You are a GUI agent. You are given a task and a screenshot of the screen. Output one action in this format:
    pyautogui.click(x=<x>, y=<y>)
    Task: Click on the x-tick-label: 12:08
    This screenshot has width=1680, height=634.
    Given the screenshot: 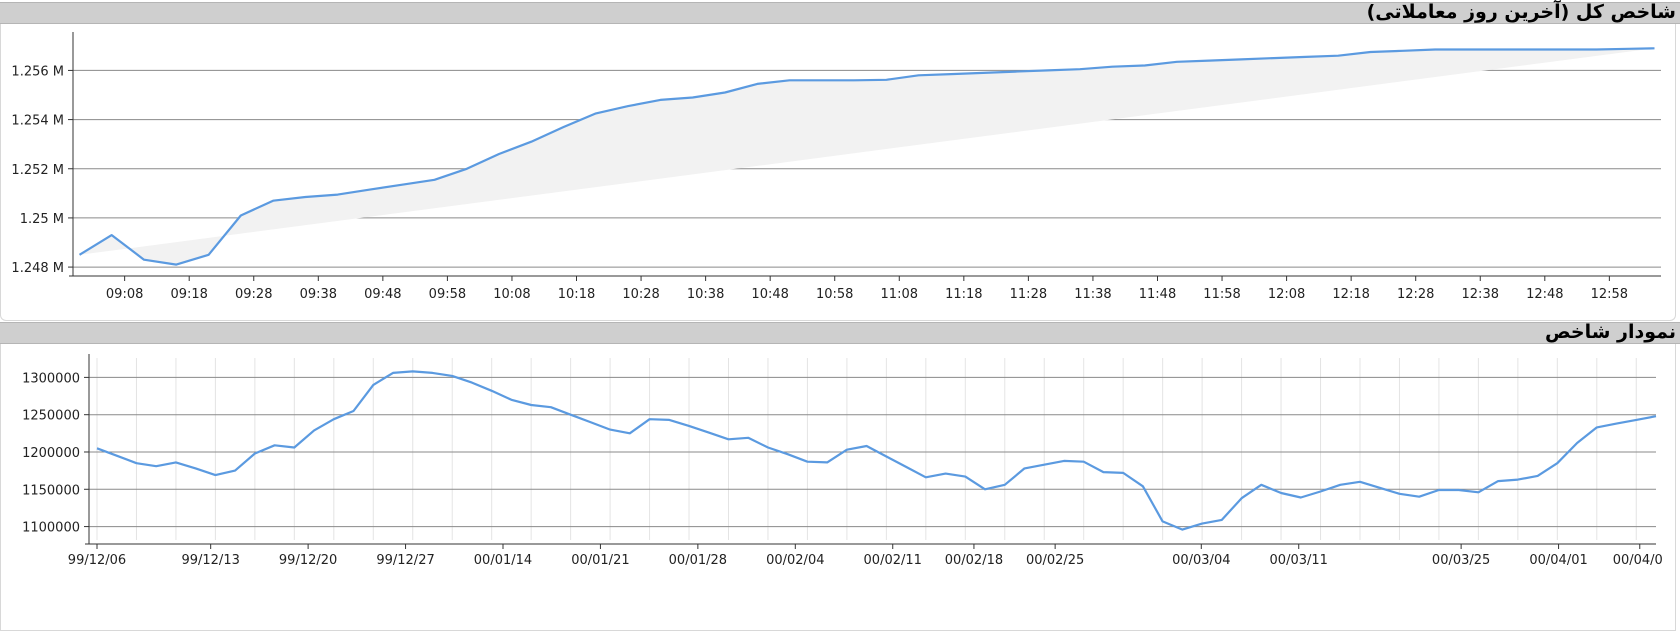 What is the action you would take?
    pyautogui.click(x=1286, y=294)
    